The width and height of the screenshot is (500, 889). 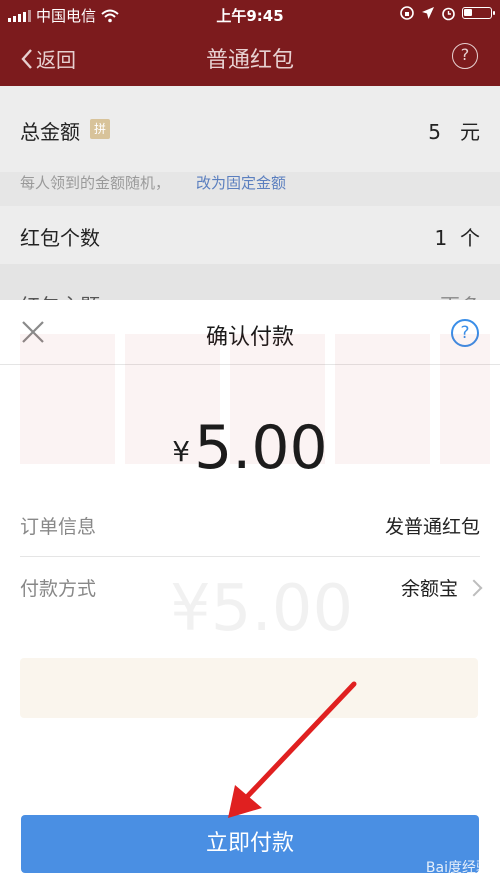 I want to click on total-value: 5 元, so click(x=454, y=132).